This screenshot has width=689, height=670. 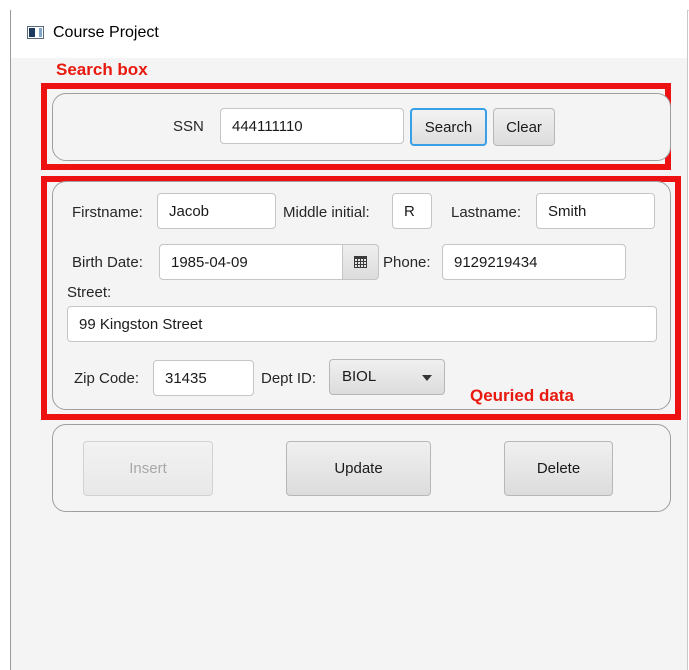 I want to click on ssn-label: SSN, so click(x=188, y=126).